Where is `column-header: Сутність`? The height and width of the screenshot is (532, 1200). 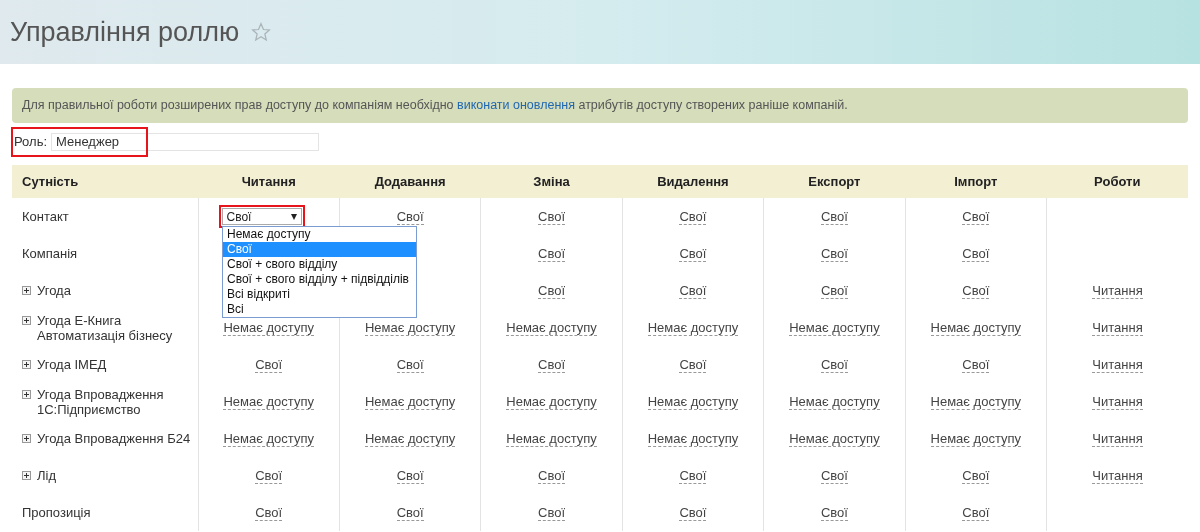 column-header: Сутність is located at coordinates (105, 181).